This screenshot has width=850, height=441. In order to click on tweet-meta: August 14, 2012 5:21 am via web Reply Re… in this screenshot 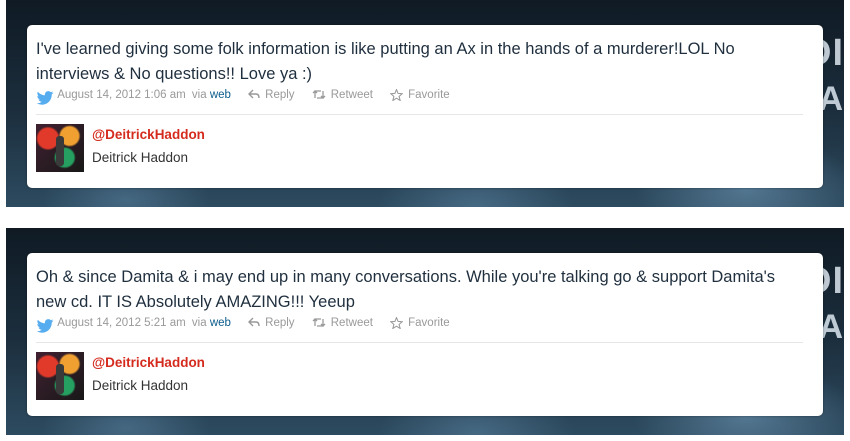, I will do `click(426, 324)`.